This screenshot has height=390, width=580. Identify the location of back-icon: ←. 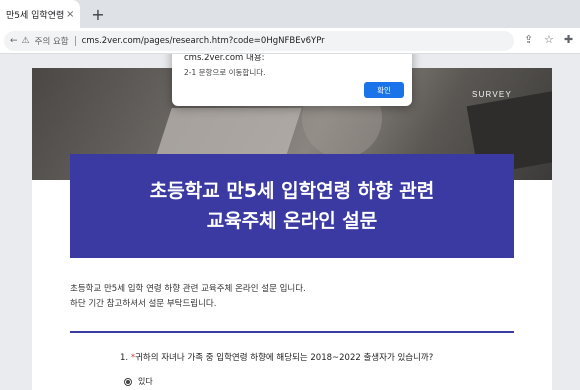
(14, 41).